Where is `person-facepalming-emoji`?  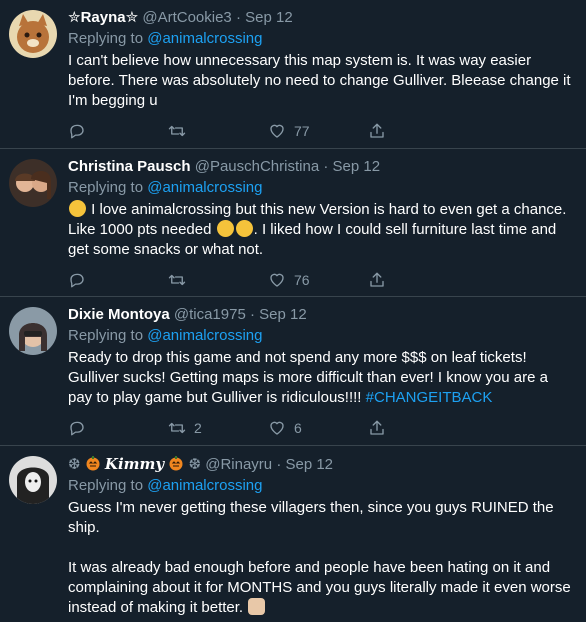
person-facepalming-emoji is located at coordinates (257, 606).